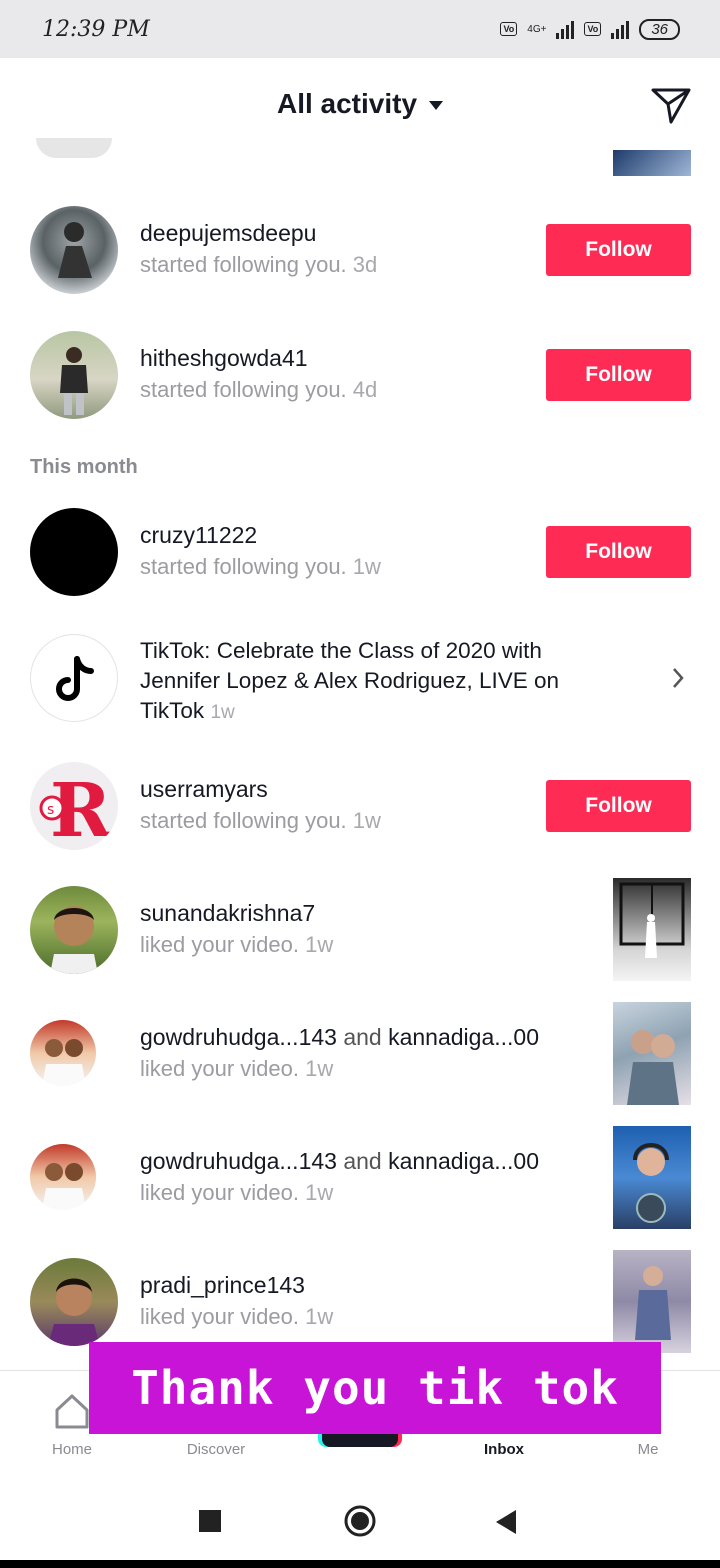 The image size is (720, 1568). I want to click on username: sunandakrishna7, so click(227, 913).